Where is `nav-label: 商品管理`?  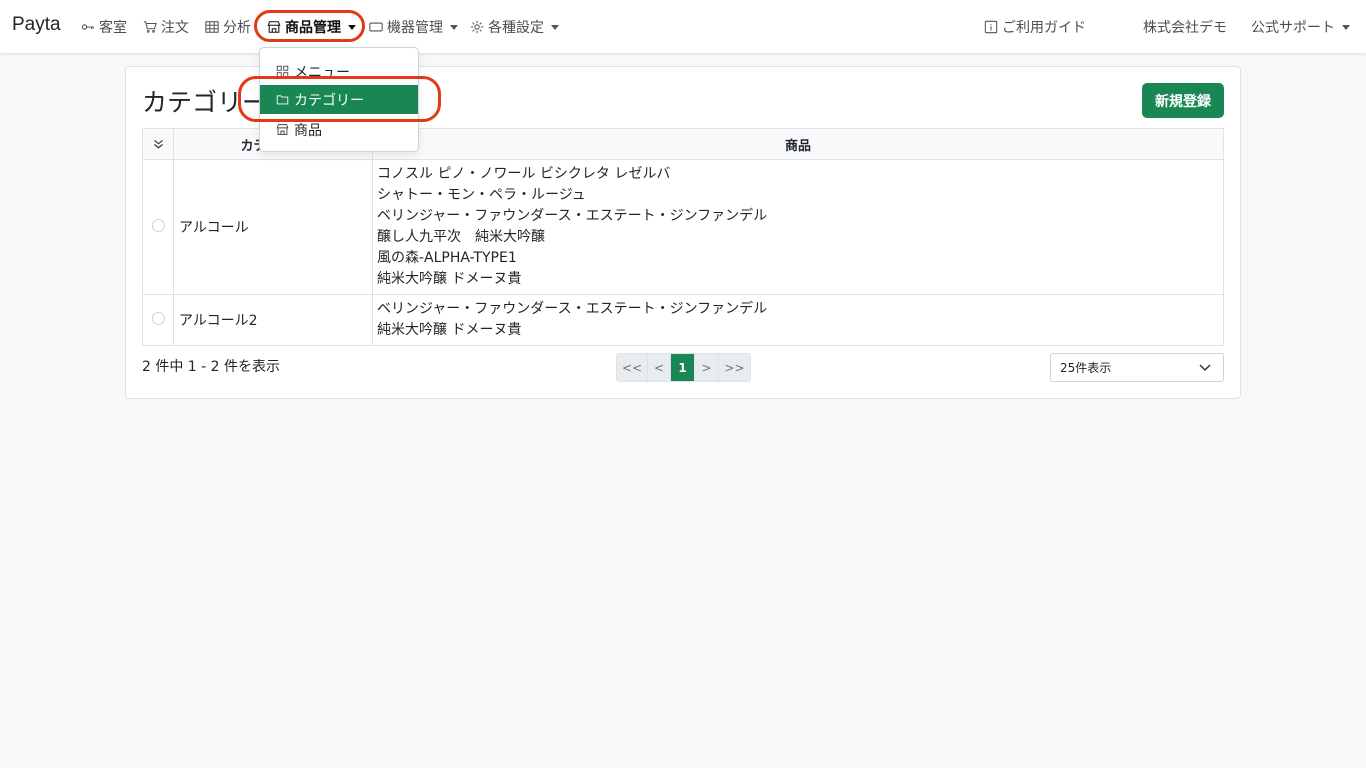
nav-label: 商品管理 is located at coordinates (313, 28).